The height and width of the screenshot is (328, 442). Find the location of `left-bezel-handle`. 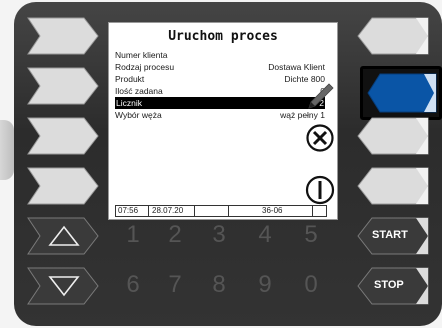

left-bezel-handle is located at coordinates (7, 150).